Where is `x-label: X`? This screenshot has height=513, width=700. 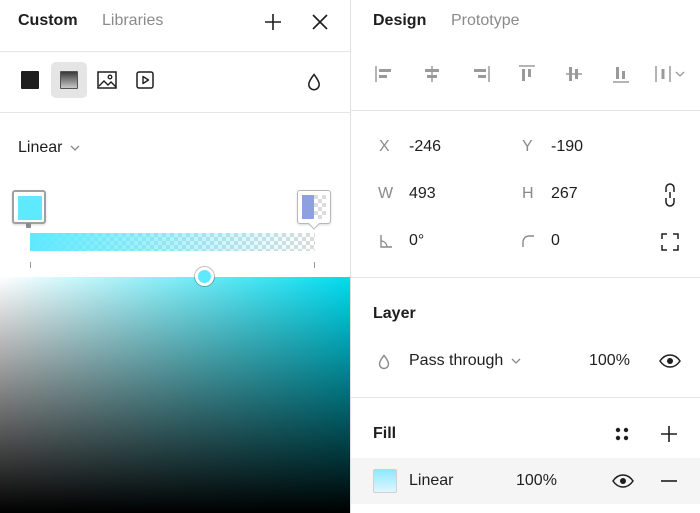 x-label: X is located at coordinates (384, 146).